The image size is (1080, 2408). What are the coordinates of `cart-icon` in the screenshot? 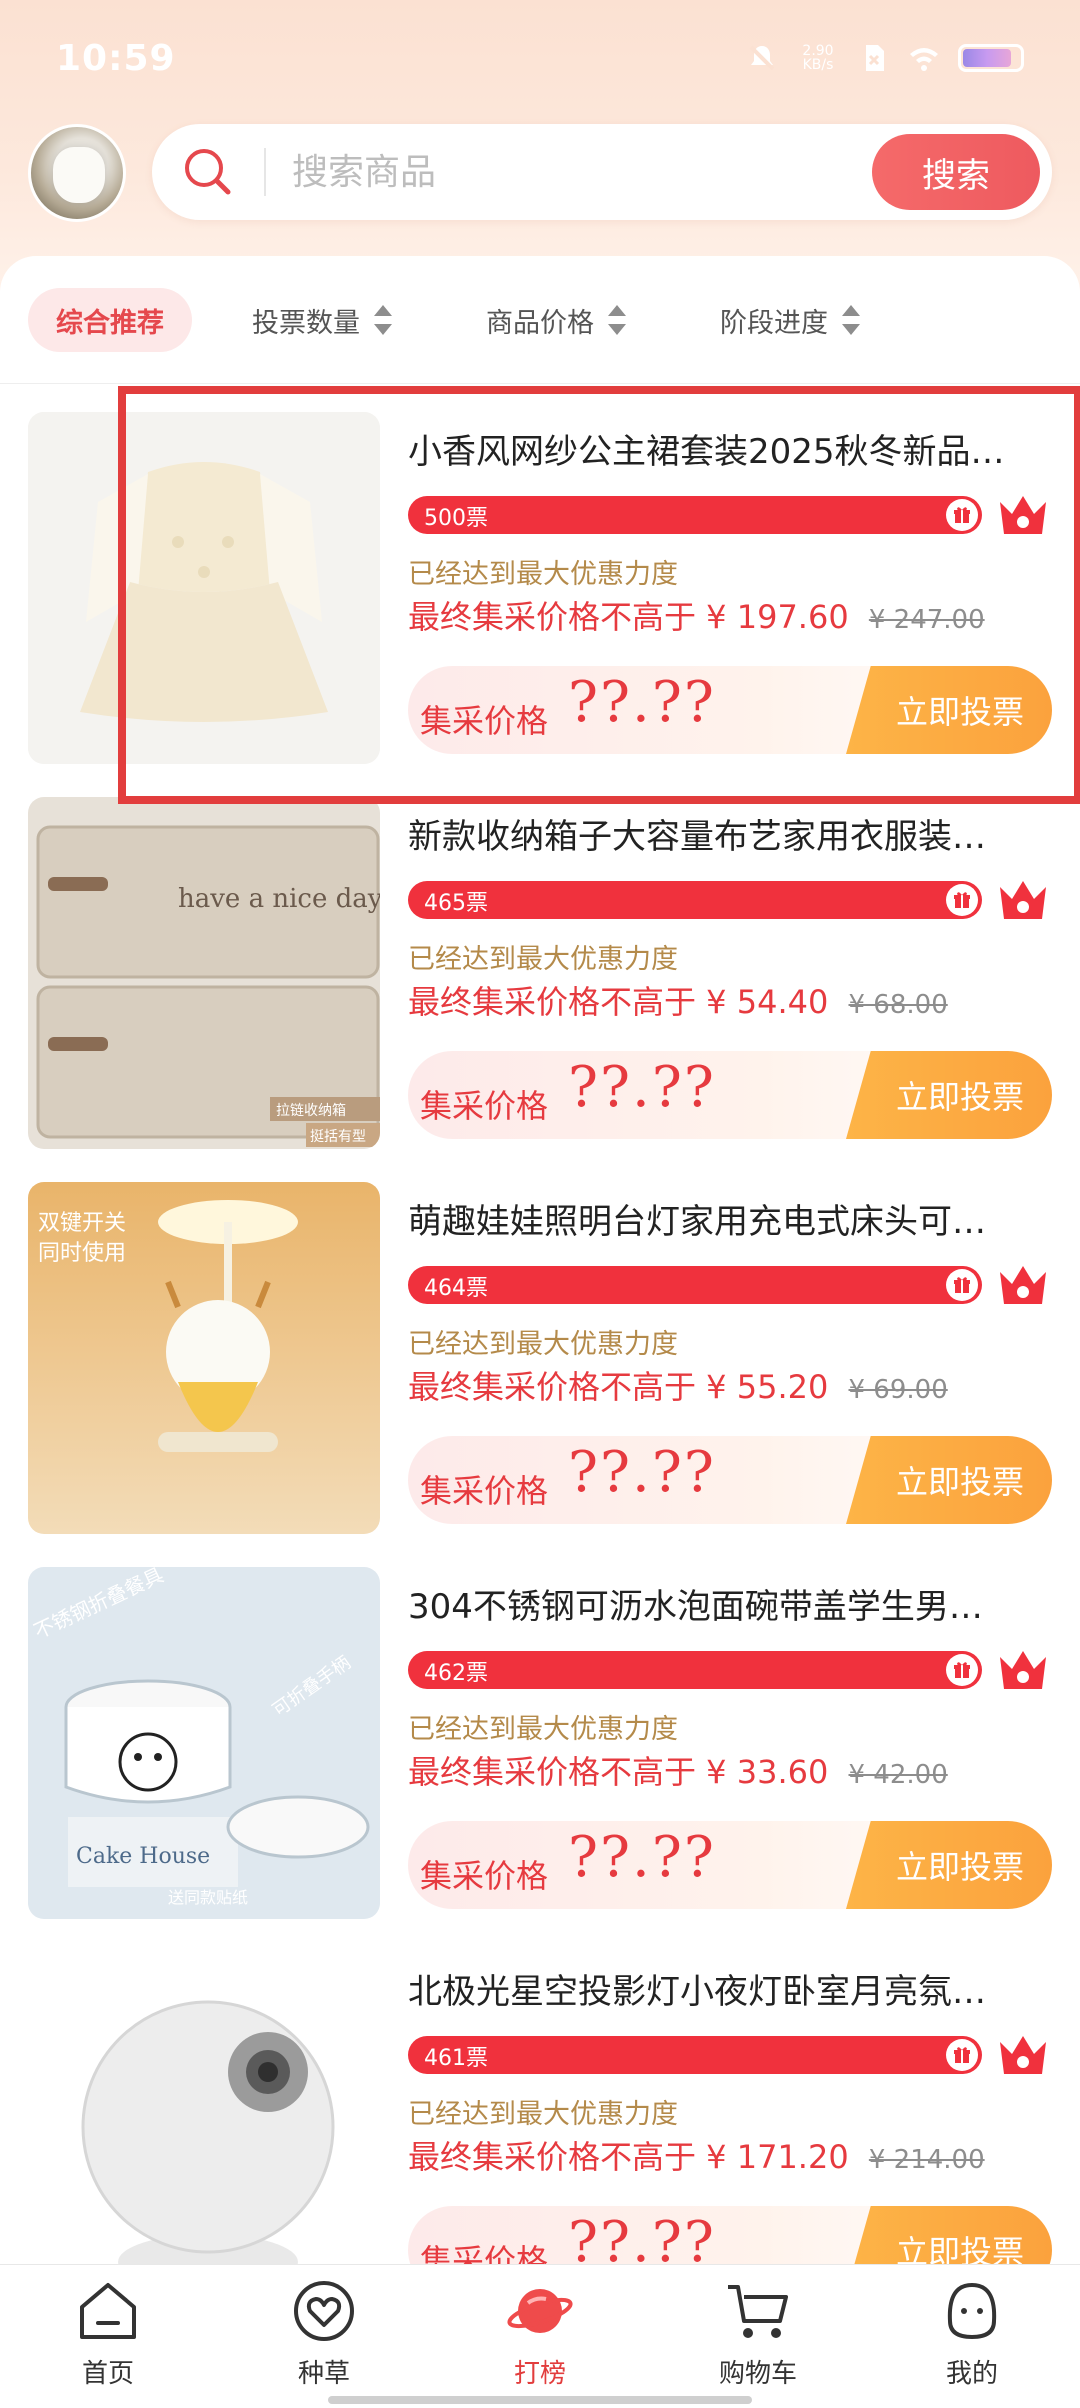 It's located at (758, 2311).